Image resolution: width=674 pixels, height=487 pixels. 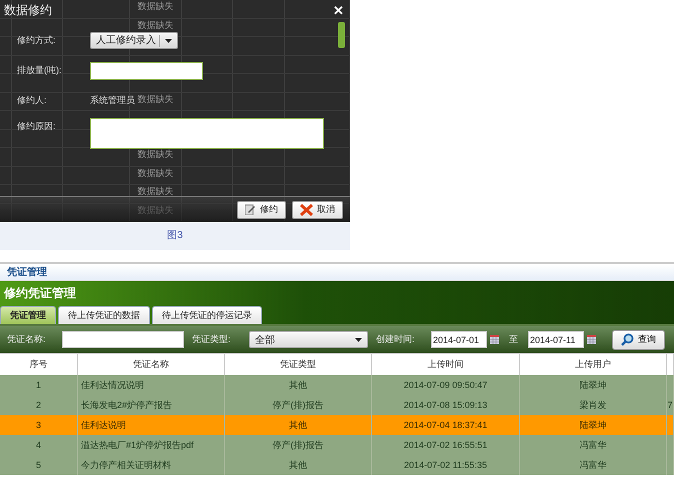 What do you see at coordinates (338, 10) in the screenshot?
I see `close-button: ✕` at bounding box center [338, 10].